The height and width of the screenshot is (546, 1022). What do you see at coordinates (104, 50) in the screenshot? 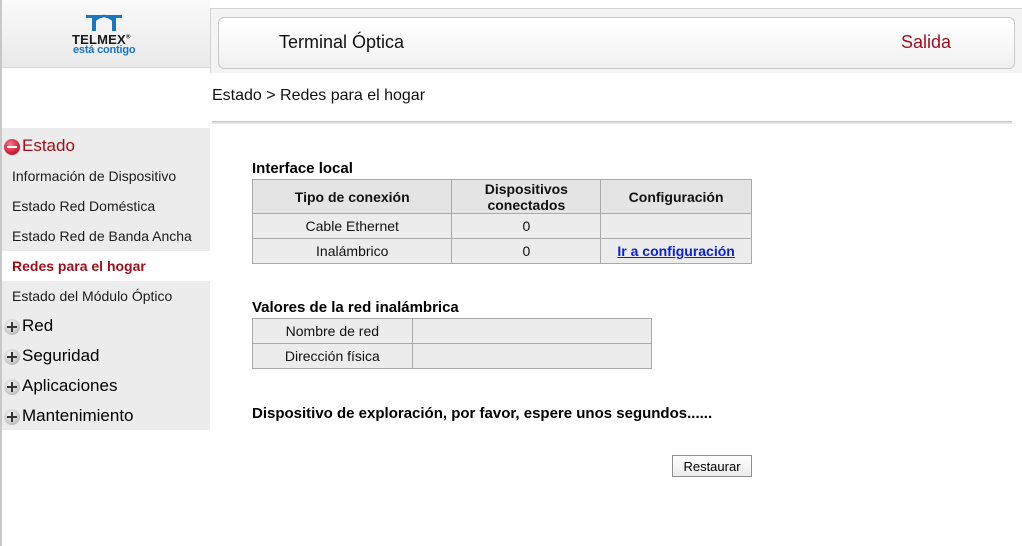
I see `logo-tagline: está contigo` at bounding box center [104, 50].